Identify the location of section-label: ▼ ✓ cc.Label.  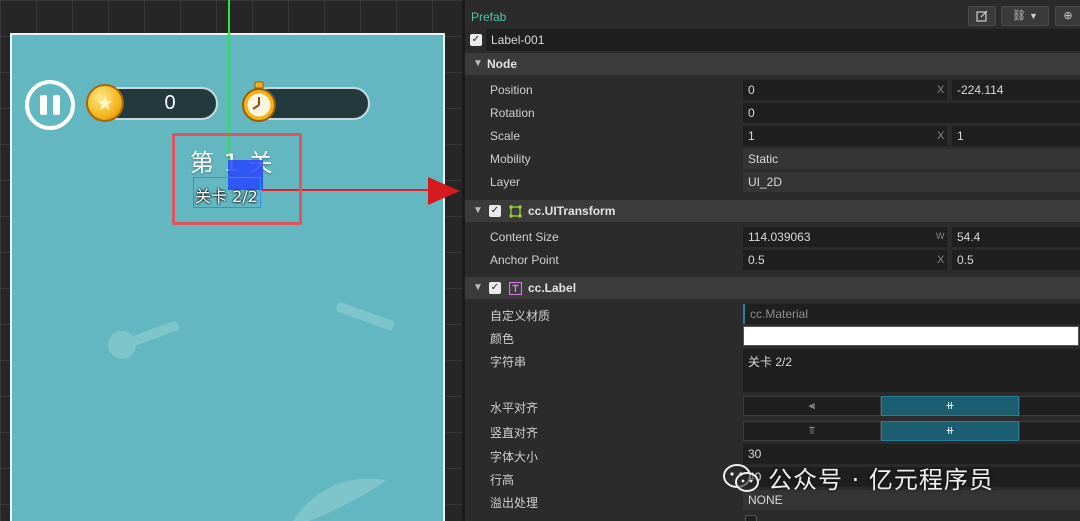
(772, 288).